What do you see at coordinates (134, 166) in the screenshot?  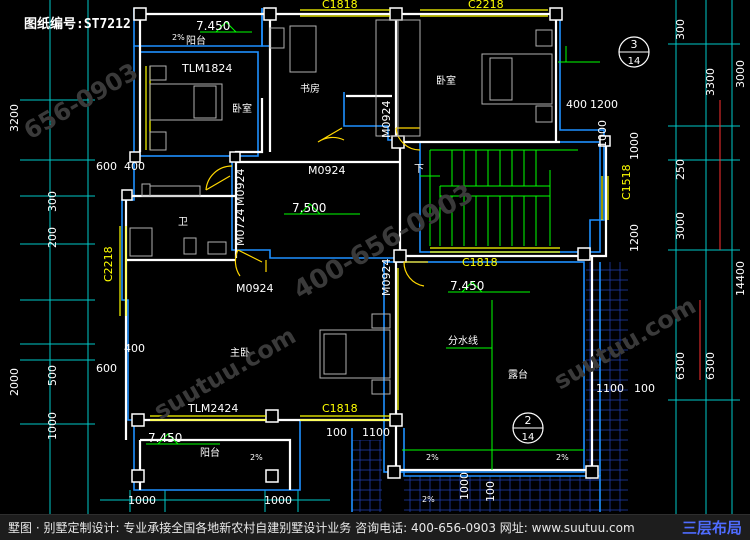 I see `dim-left-400a: 400` at bounding box center [134, 166].